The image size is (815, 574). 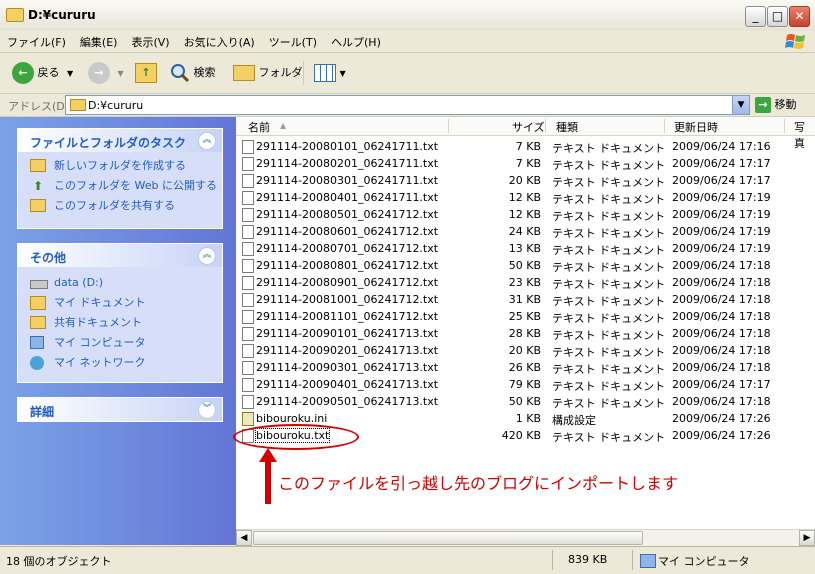 What do you see at coordinates (799, 16) in the screenshot?
I see `close-button: ✕` at bounding box center [799, 16].